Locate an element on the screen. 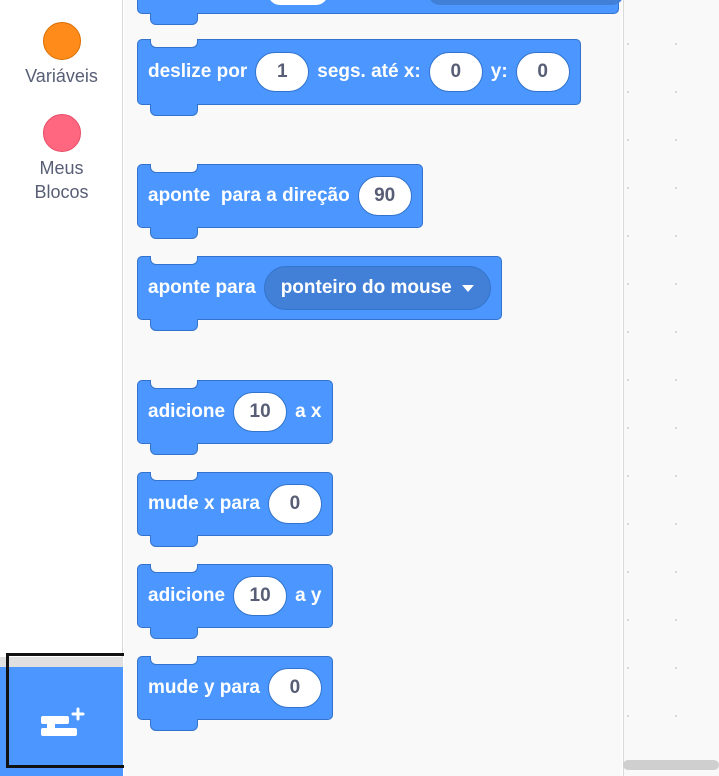  glide-x-input: 0 is located at coordinates (455, 72).